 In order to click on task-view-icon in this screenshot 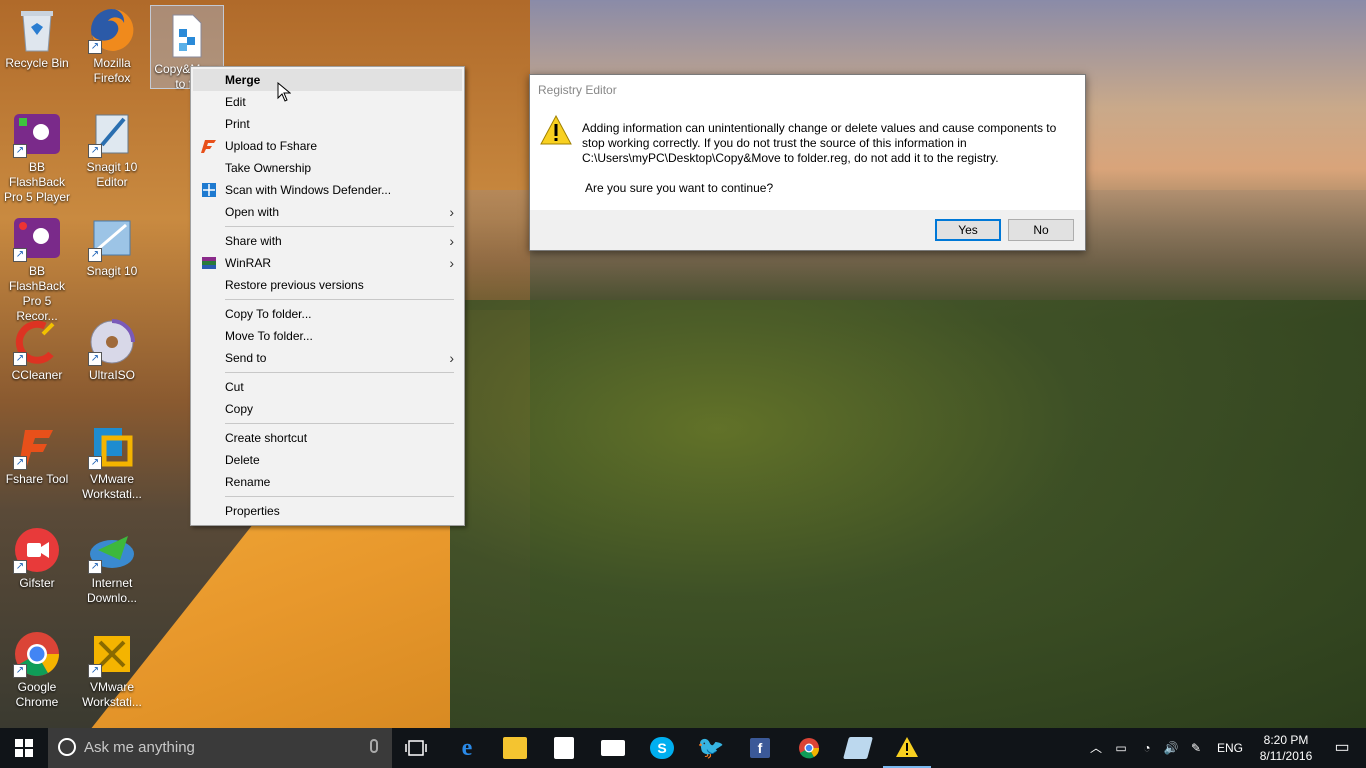, I will do `click(416, 748)`.